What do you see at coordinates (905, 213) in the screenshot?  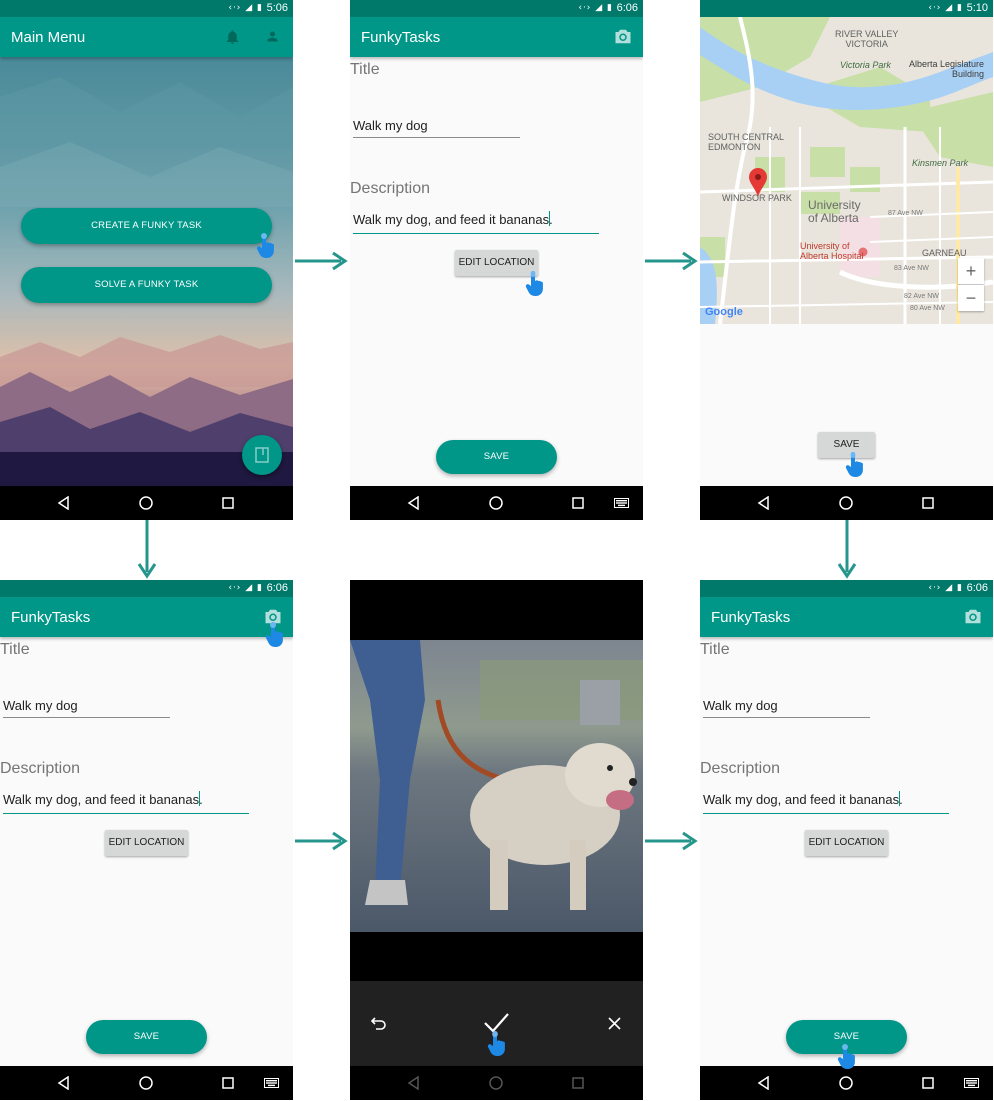 I see `map-label-87-ave: 87 Ave NW` at bounding box center [905, 213].